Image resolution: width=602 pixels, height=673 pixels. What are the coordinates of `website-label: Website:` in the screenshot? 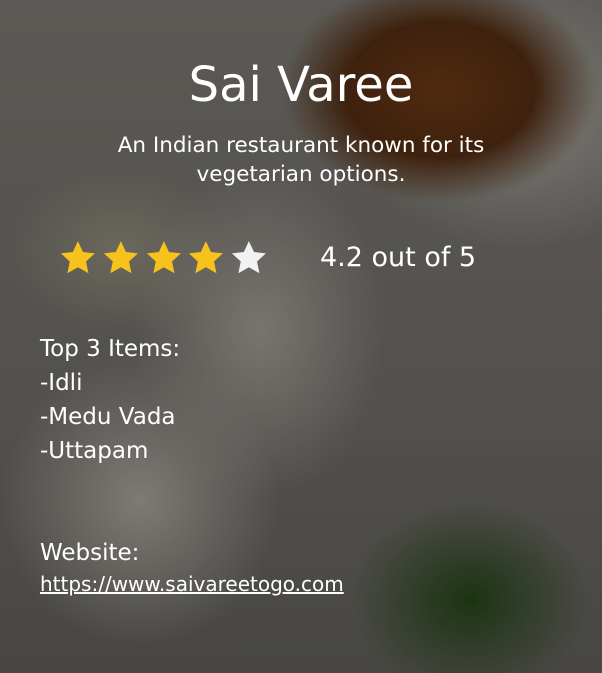 It's located at (90, 553).